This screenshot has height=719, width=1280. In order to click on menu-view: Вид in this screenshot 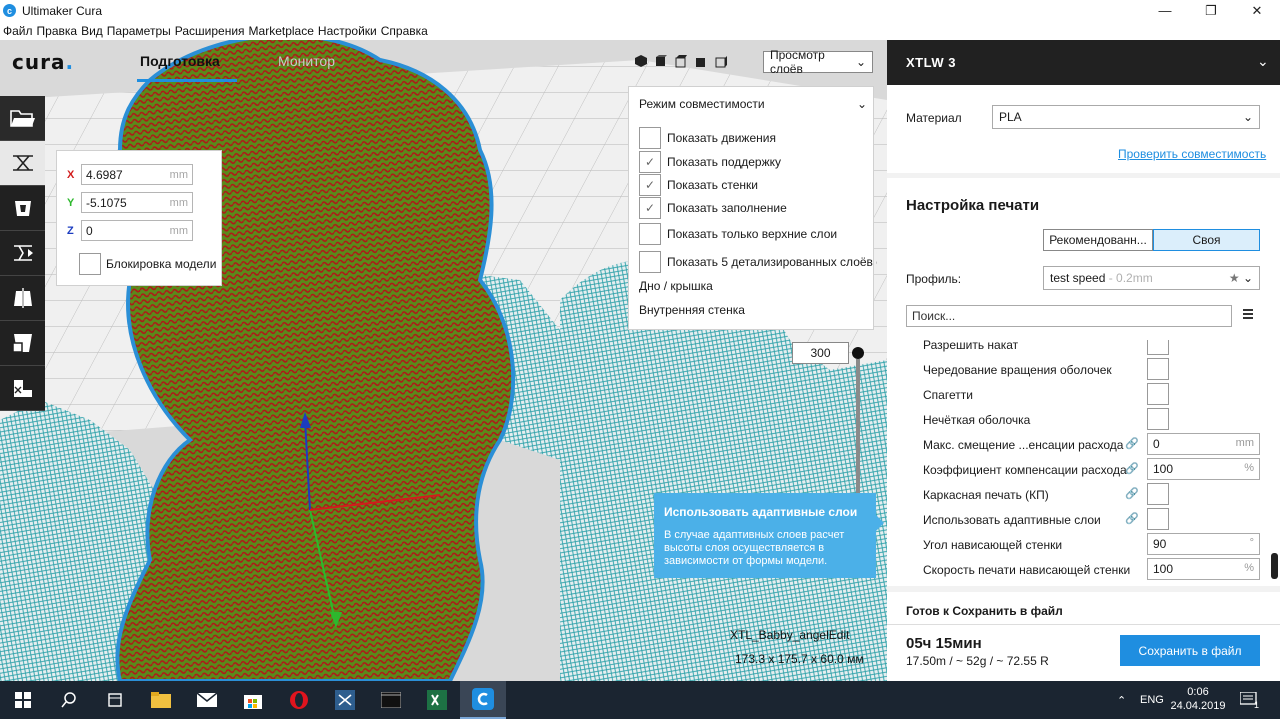, I will do `click(92, 31)`.